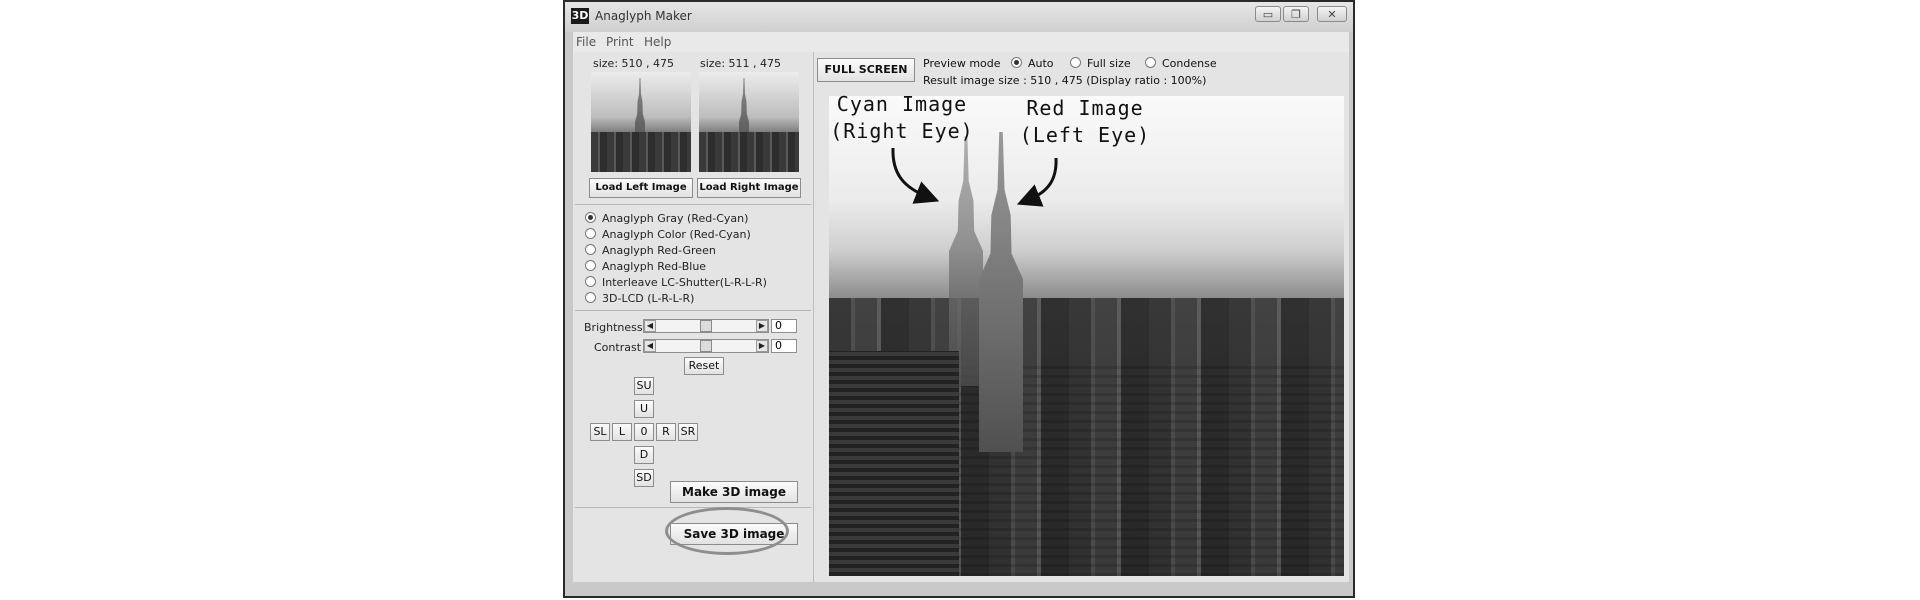 Image resolution: width=1920 pixels, height=600 pixels. Describe the element at coordinates (915, 175) in the screenshot. I see `arrow-to-cyan-icon` at that location.